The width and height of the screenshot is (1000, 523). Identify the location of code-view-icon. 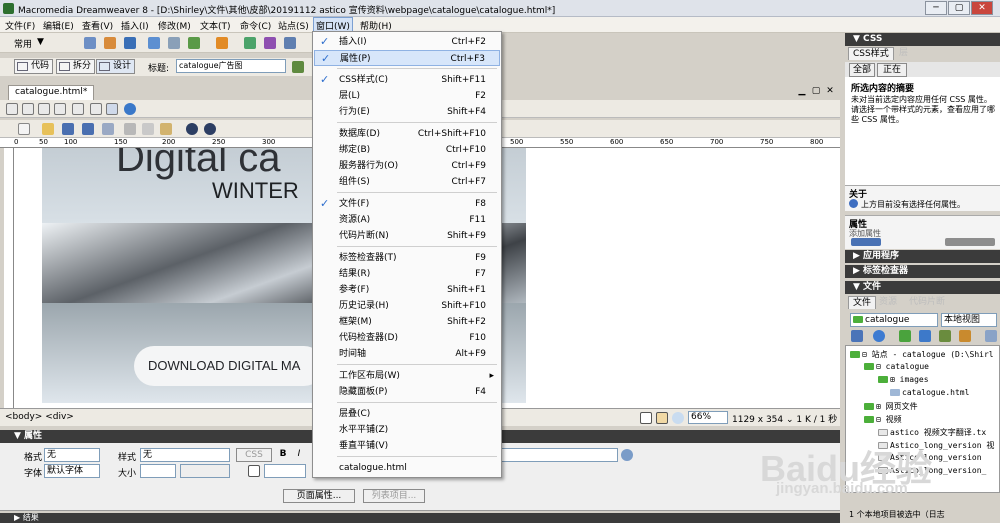
(12, 109).